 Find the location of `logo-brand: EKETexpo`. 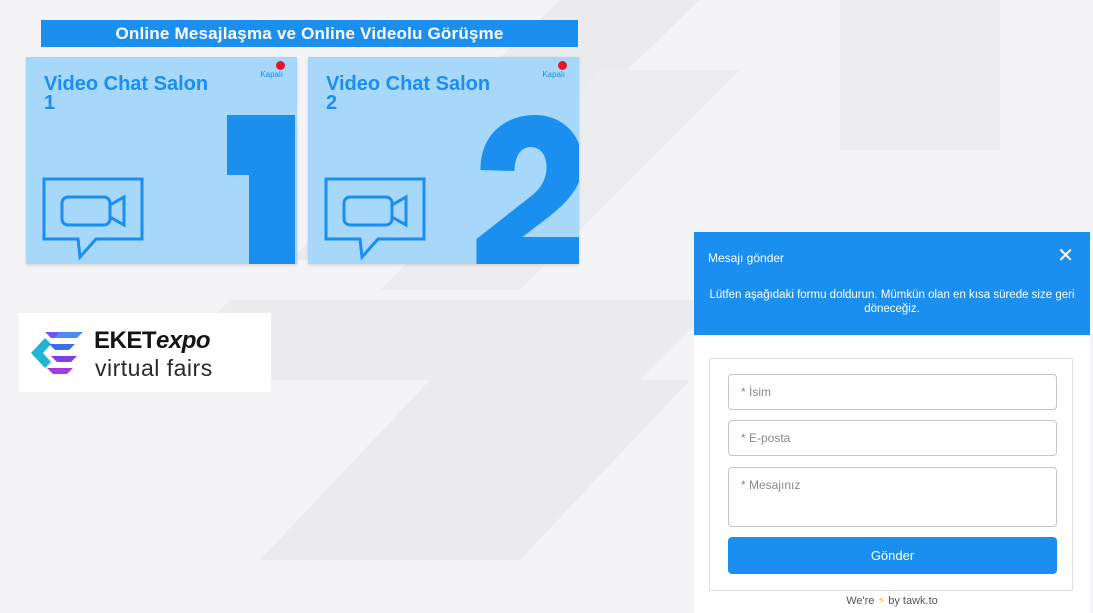

logo-brand: EKETexpo is located at coordinates (152, 341).